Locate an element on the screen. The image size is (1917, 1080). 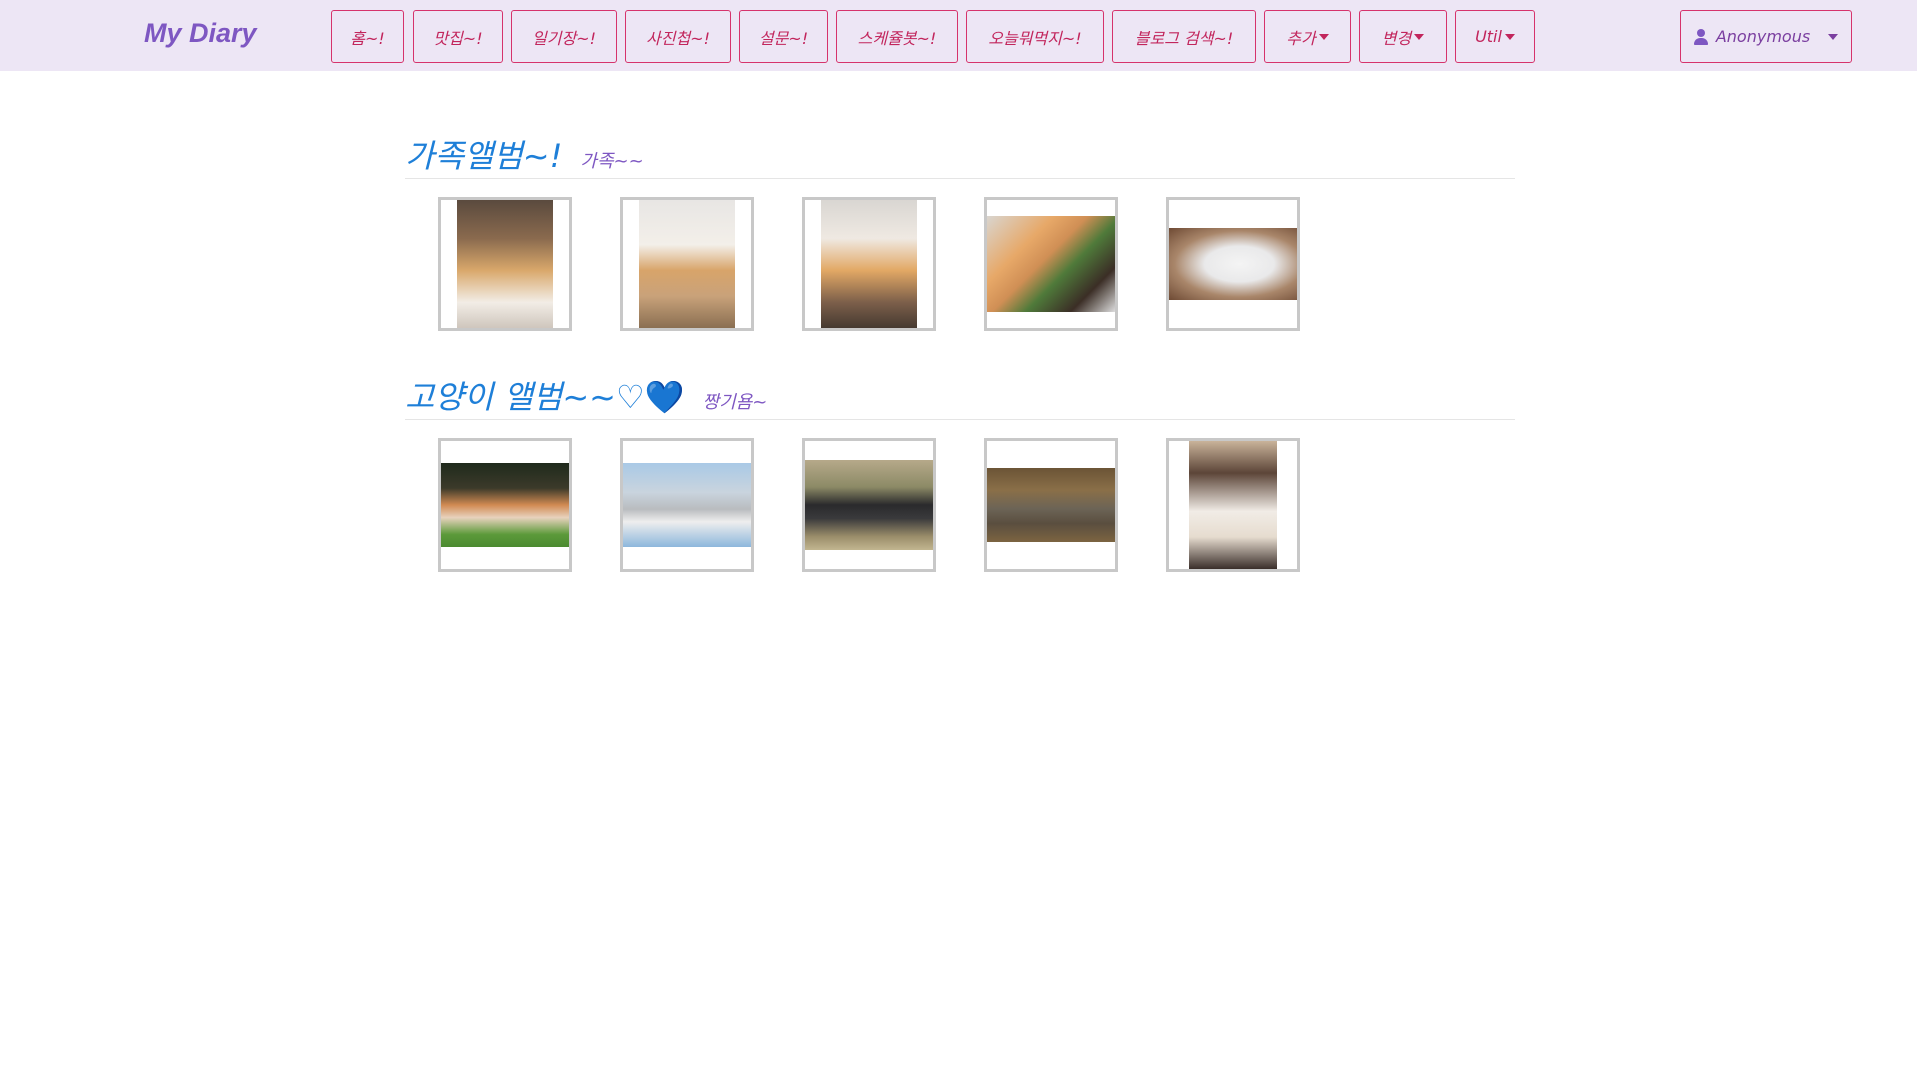
album-subtitle: 가족~~ is located at coordinates (612, 161).